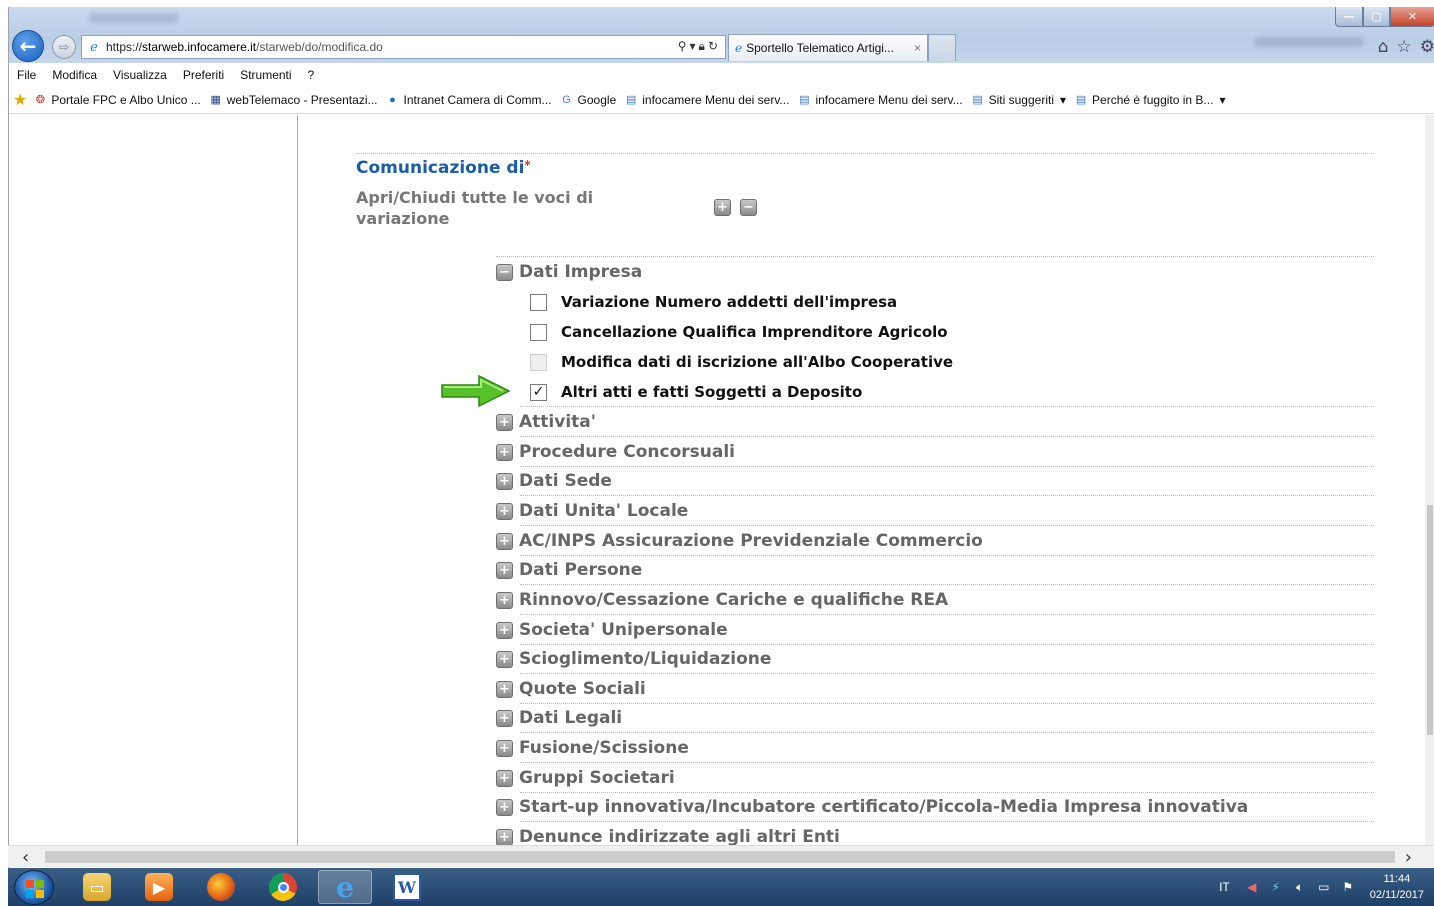 Image resolution: width=1434 pixels, height=906 pixels. What do you see at coordinates (440, 168) in the screenshot?
I see `form-title-text: Comunicazione di` at bounding box center [440, 168].